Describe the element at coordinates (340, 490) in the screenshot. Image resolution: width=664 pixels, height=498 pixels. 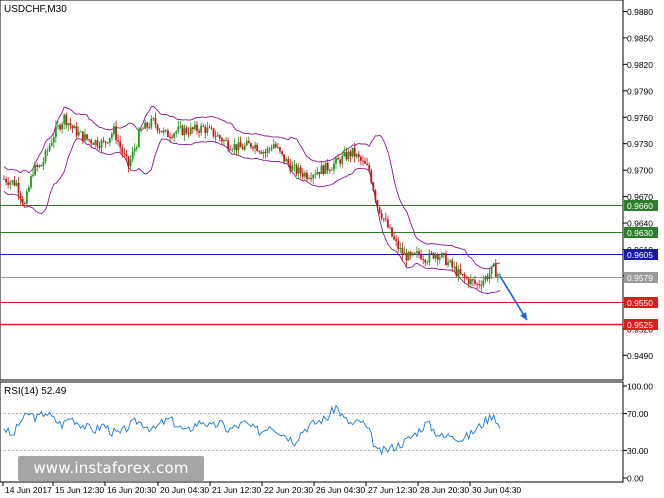
I see `time-tick-label: 26 Jun 04:30` at that location.